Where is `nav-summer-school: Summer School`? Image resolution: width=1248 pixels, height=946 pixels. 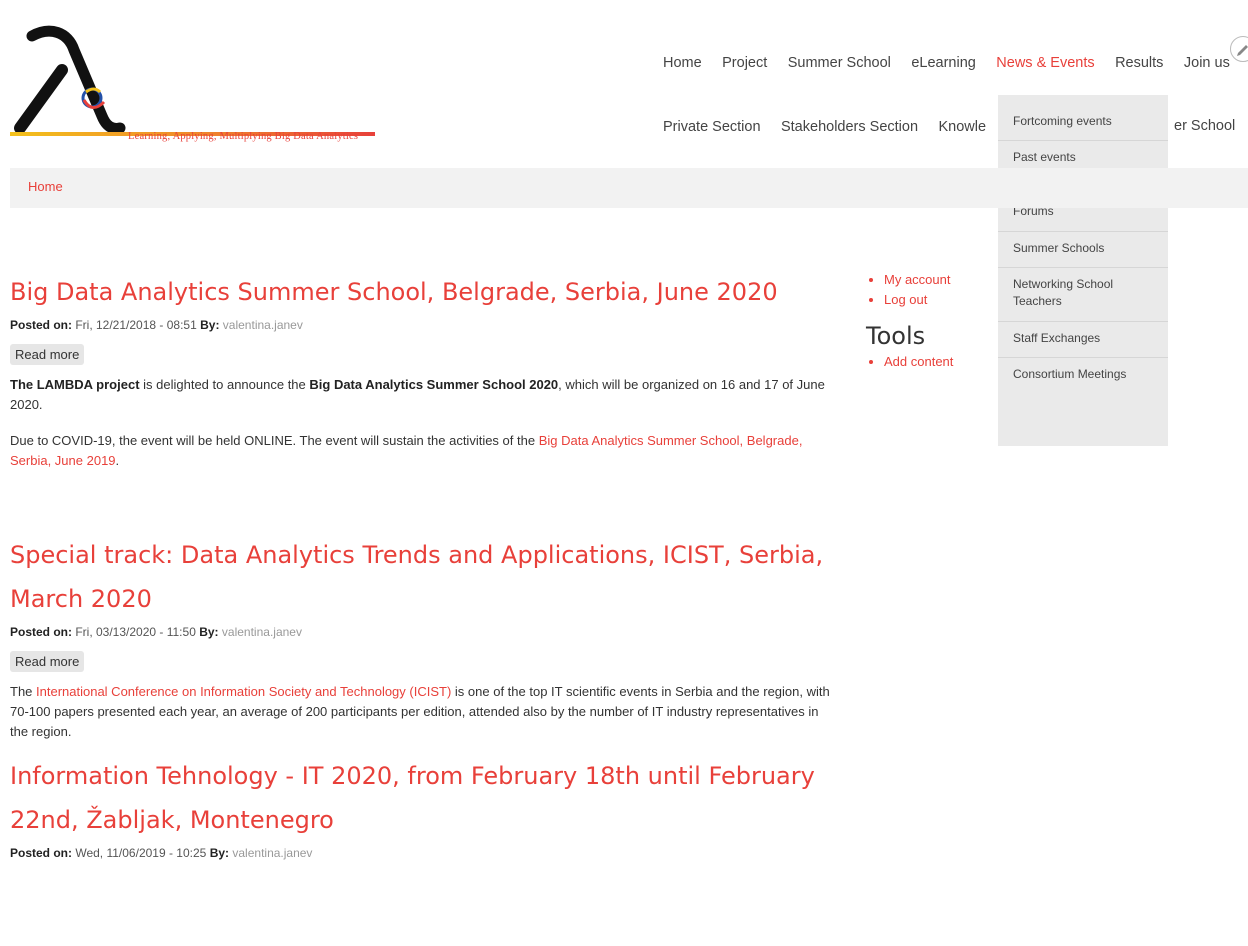
nav-summer-school: Summer School is located at coordinates (839, 63).